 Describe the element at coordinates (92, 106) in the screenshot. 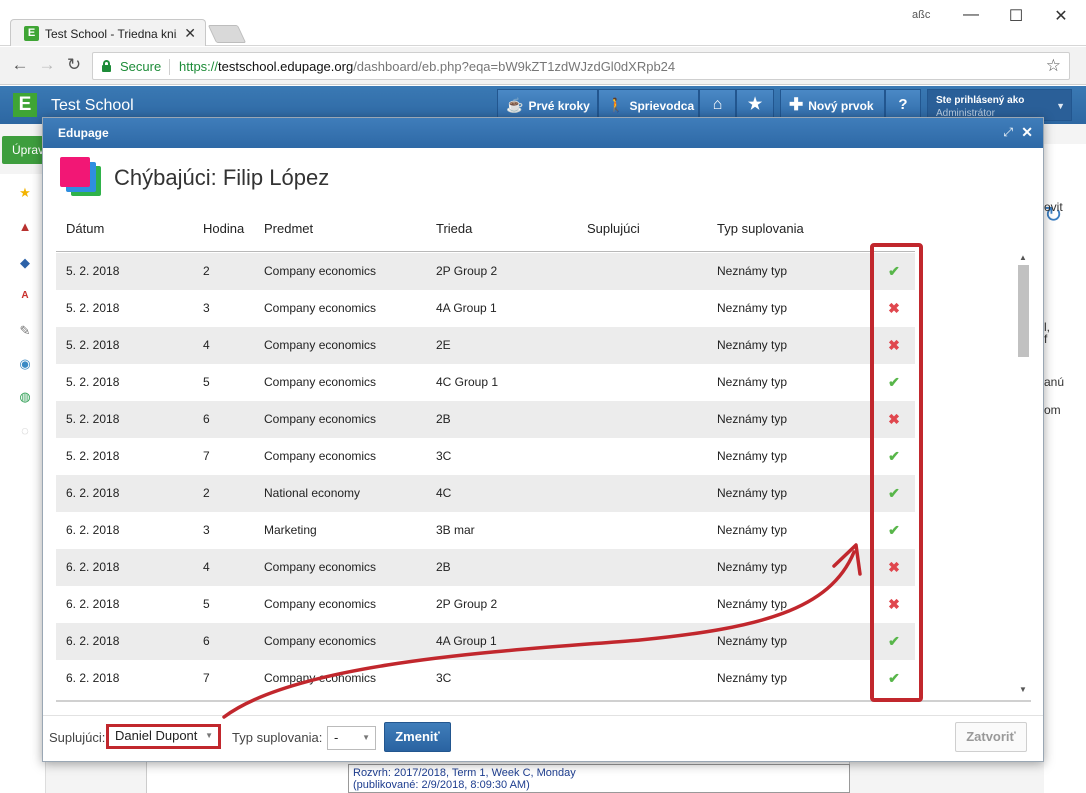

I see `school-title: Test School` at that location.